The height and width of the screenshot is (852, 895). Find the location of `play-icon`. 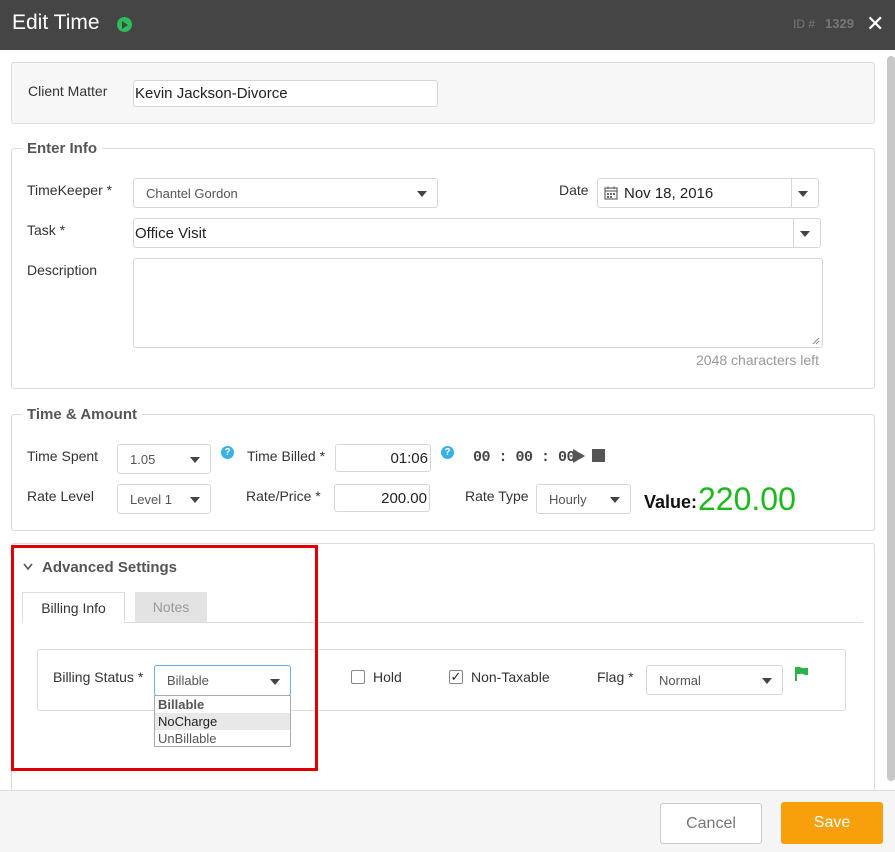

play-icon is located at coordinates (579, 456).